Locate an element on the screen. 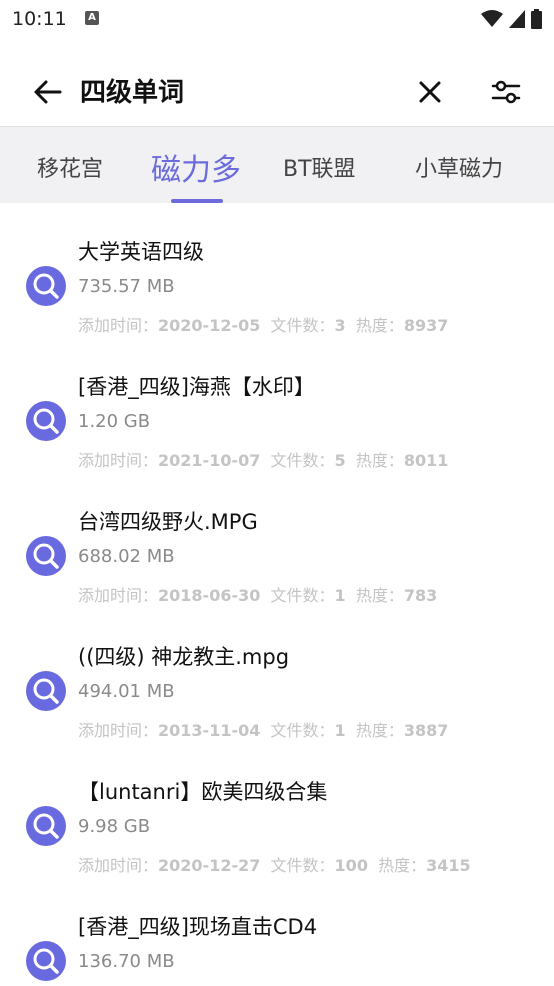 The image size is (554, 986). item-size: 494.01 MB is located at coordinates (126, 691).